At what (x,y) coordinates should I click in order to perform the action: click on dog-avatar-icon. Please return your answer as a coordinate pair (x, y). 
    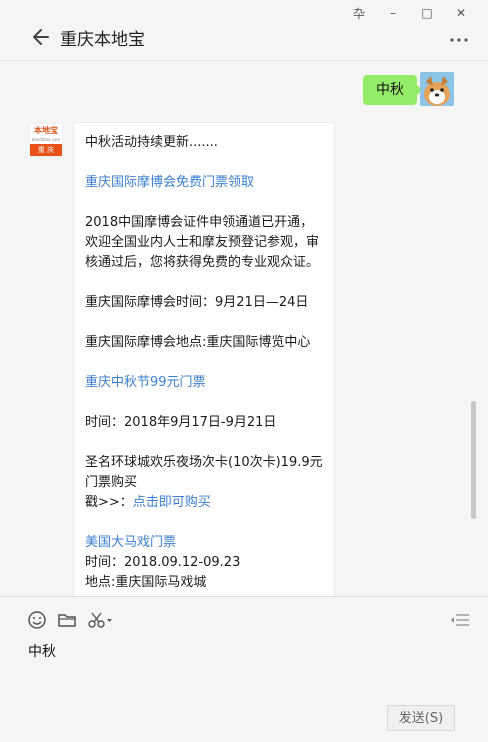
    Looking at the image, I should click on (437, 89).